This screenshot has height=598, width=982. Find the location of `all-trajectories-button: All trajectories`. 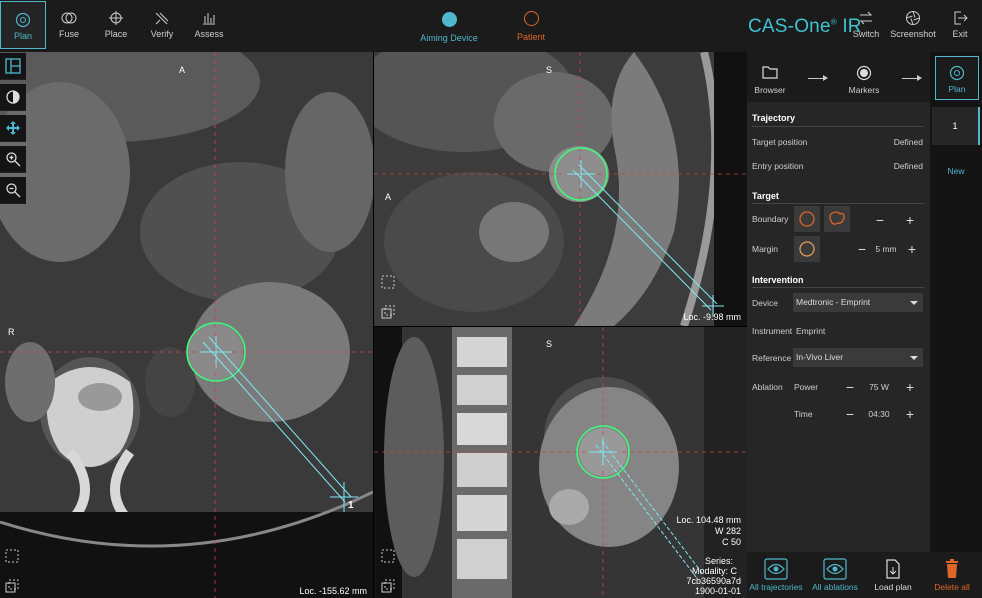

all-trajectories-button: All trajectories is located at coordinates (776, 575).